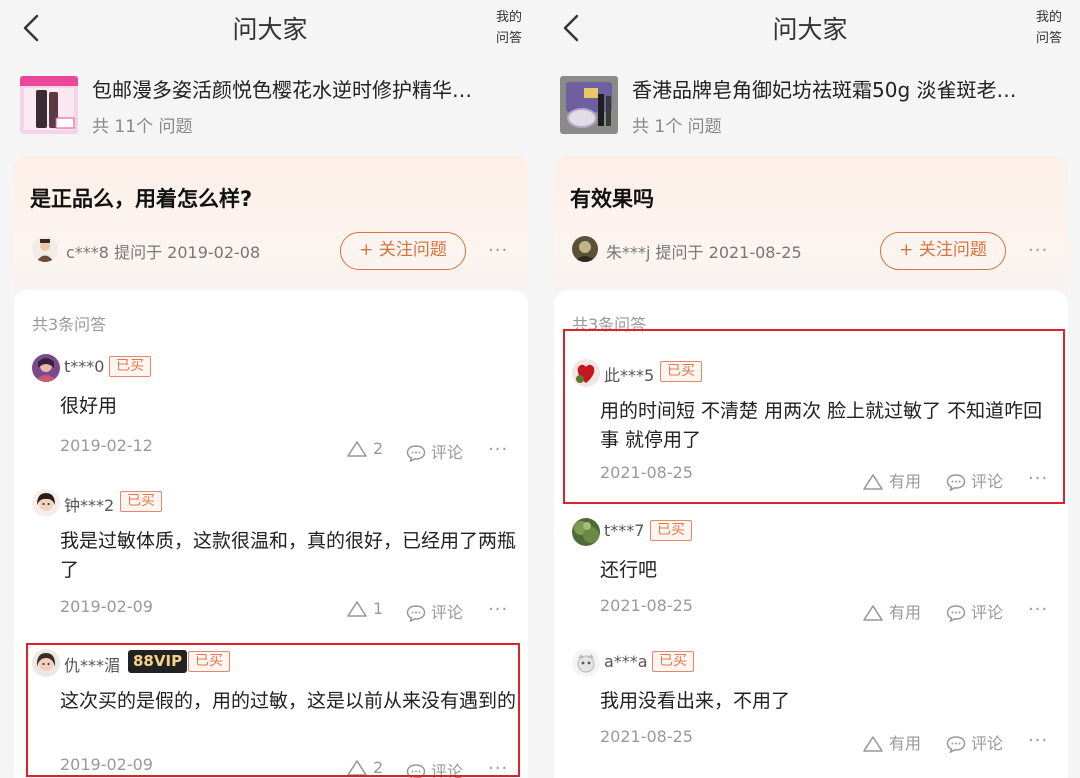 This screenshot has height=778, width=1080. Describe the element at coordinates (821, 425) in the screenshot. I see `answer-text: 用的时间短 不清楚 用两次 脸上就过敏了 不知道咋回事 就停用了` at that location.